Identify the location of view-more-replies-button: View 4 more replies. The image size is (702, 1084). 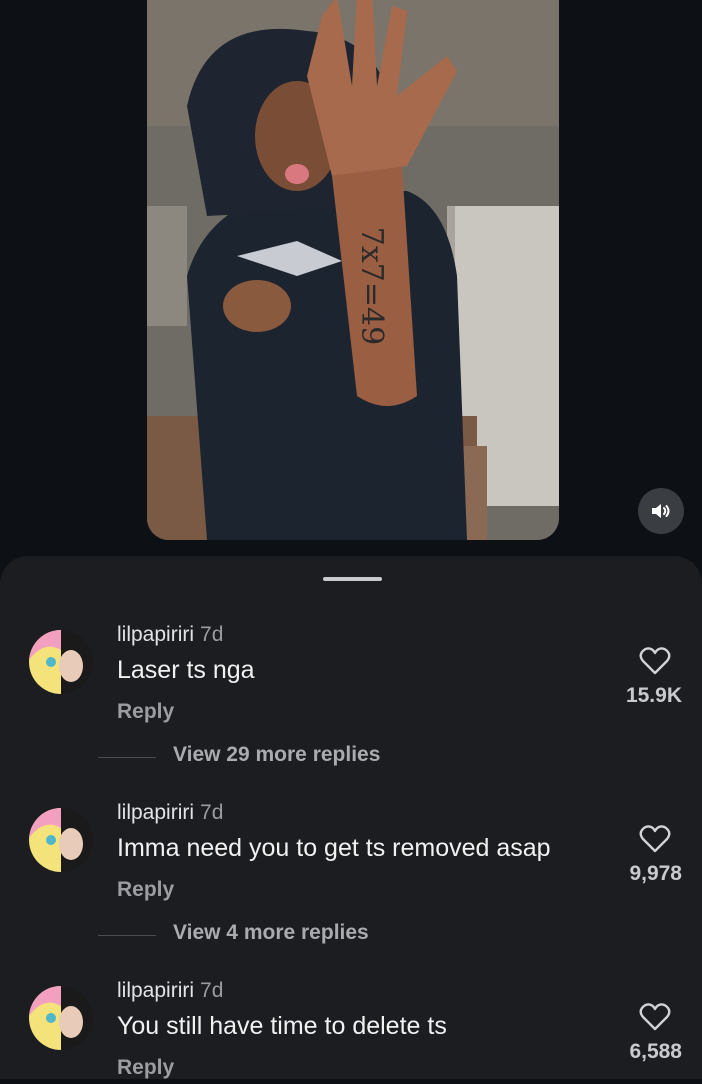
(271, 933).